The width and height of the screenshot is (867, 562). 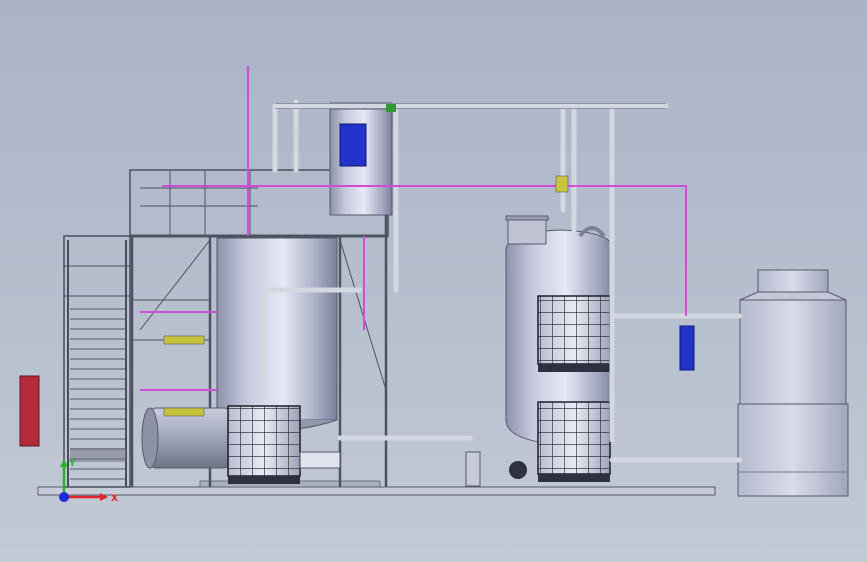 What do you see at coordinates (277, 334) in the screenshot?
I see `reactor-tank-main` at bounding box center [277, 334].